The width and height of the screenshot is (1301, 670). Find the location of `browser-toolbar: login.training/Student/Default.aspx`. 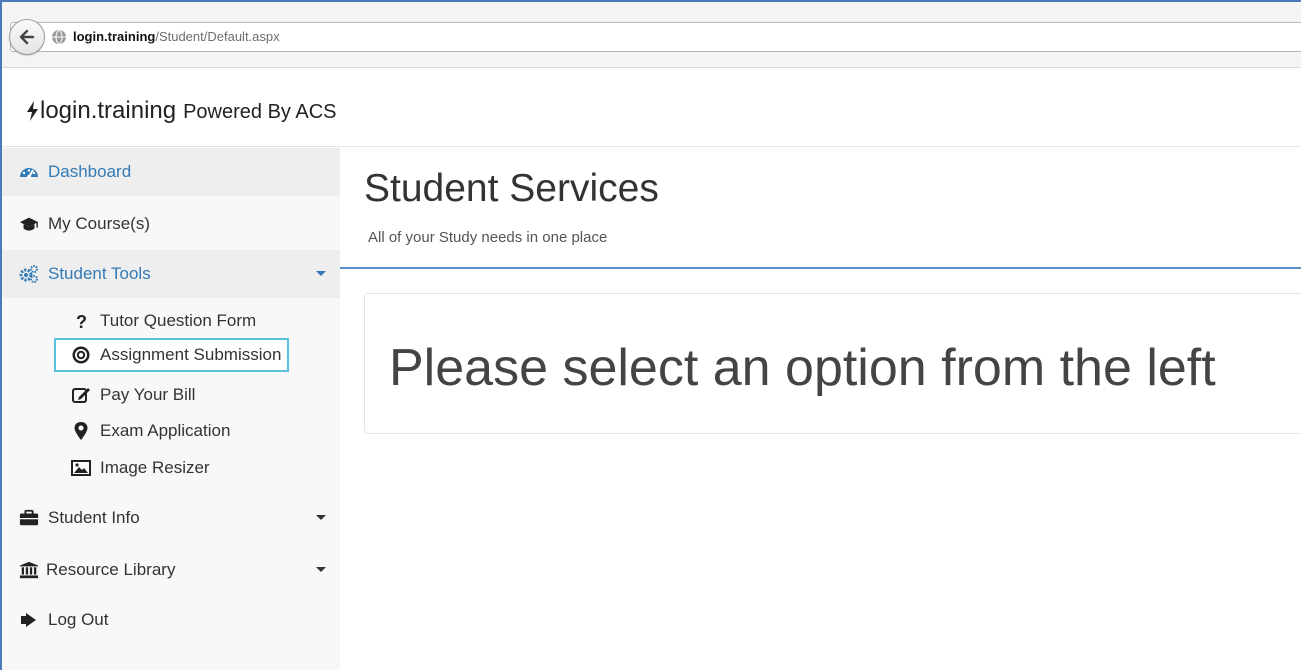

browser-toolbar: login.training/Student/Default.aspx is located at coordinates (651, 35).